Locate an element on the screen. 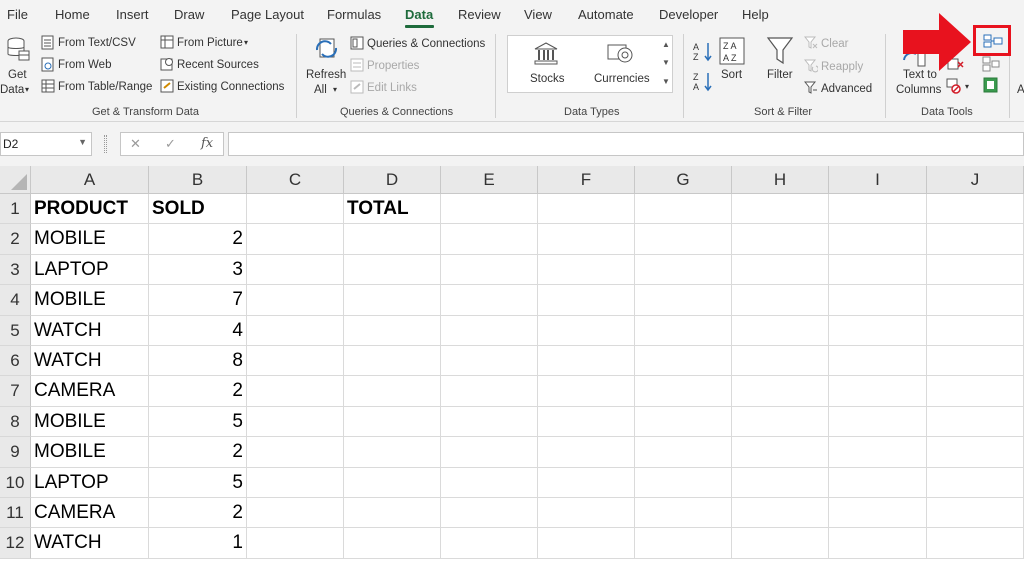 This screenshot has width=1024, height=562. cell-a2: MOBILE is located at coordinates (90, 239).